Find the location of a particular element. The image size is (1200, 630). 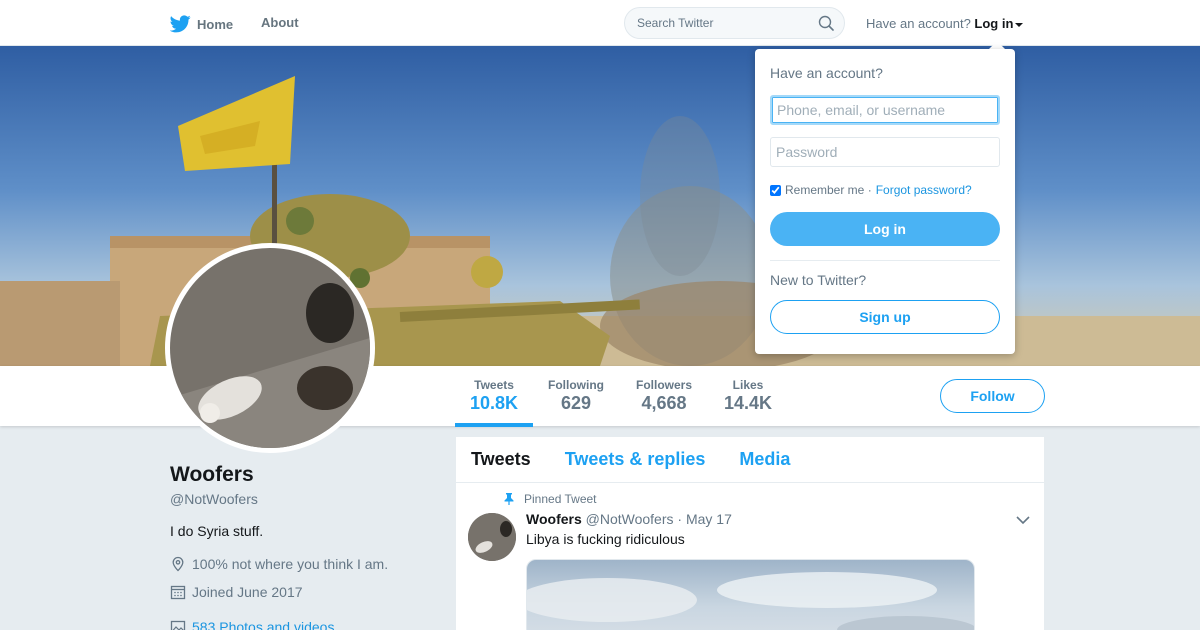

tweet-author-handle: @NotWoofers is located at coordinates (630, 519).